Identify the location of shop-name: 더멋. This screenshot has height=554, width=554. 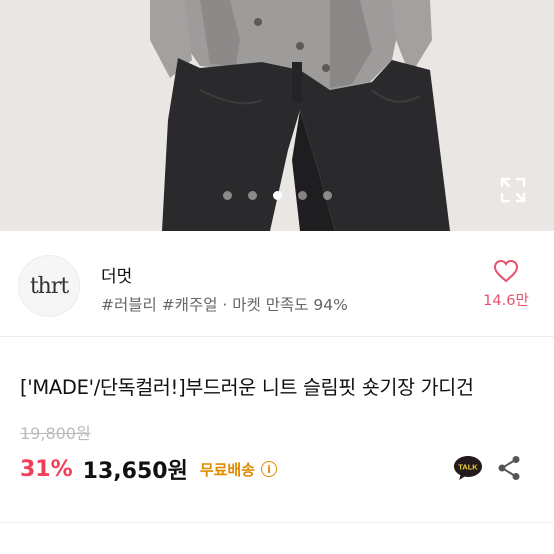
(116, 274).